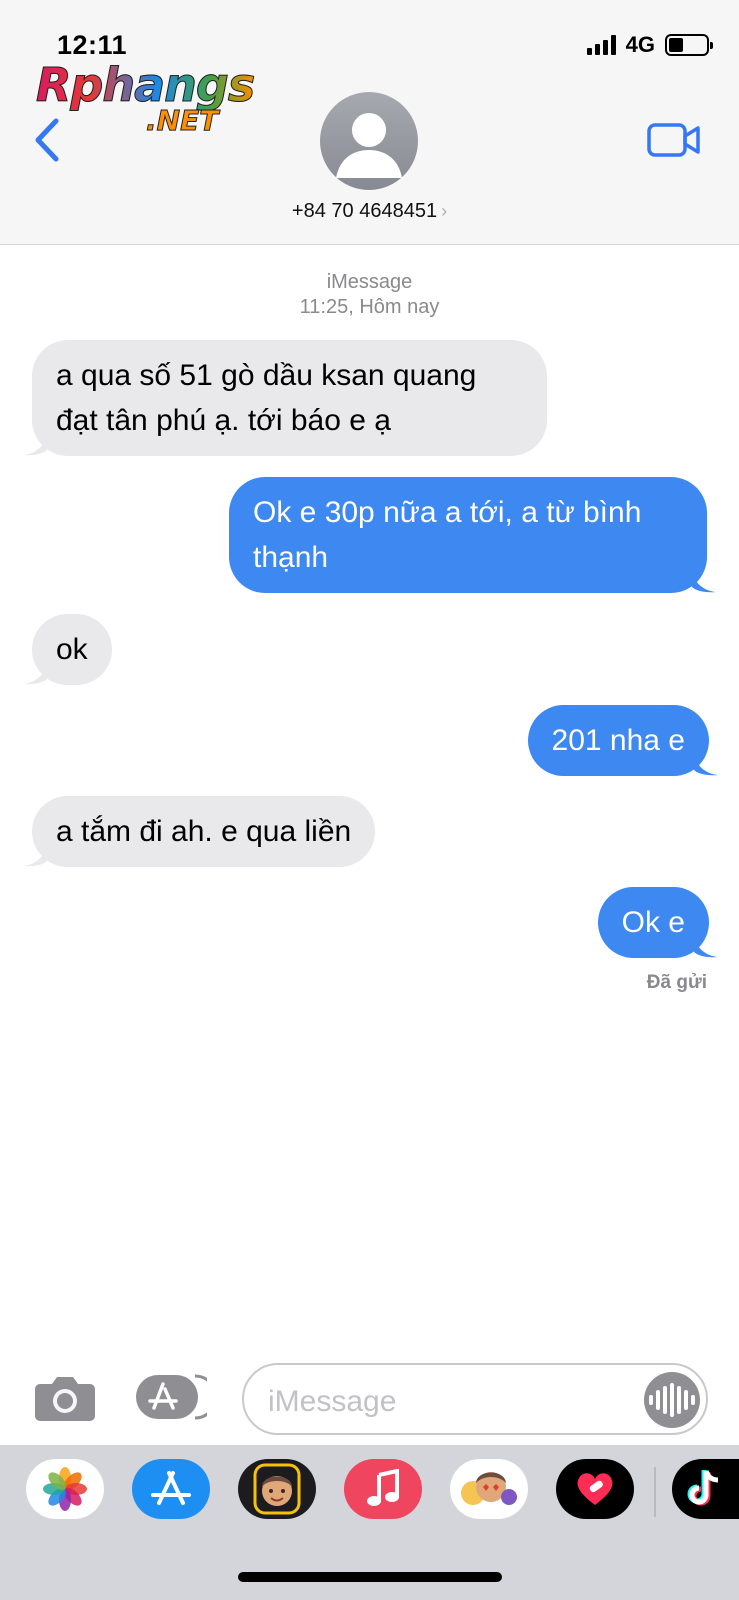 Image resolution: width=739 pixels, height=1600 pixels. Describe the element at coordinates (653, 922) in the screenshot. I see `message-text: Ok e` at that location.